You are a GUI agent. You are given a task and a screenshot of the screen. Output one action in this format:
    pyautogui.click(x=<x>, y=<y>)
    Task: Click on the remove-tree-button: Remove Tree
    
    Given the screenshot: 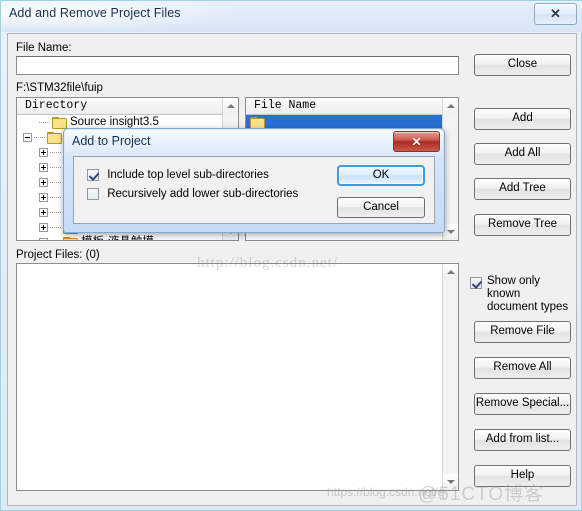 What is the action you would take?
    pyautogui.click(x=522, y=225)
    